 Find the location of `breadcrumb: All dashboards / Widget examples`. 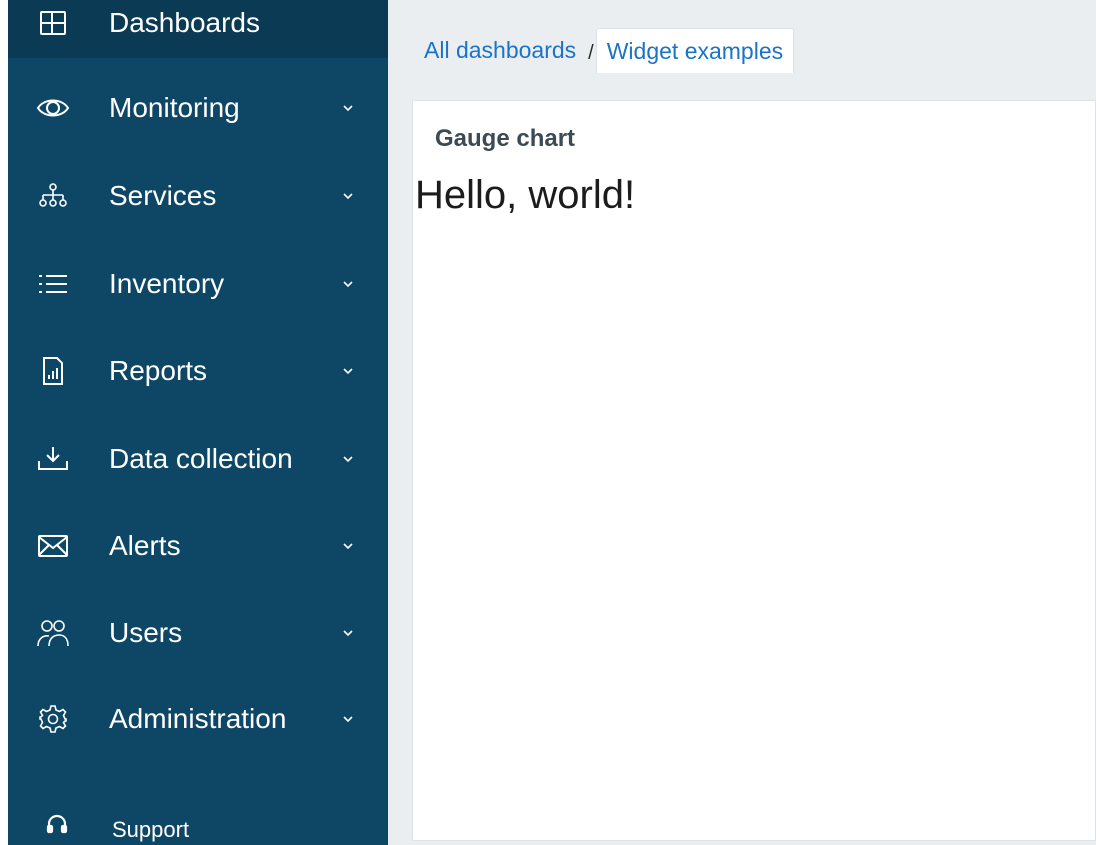

breadcrumb: All dashboards / Widget examples is located at coordinates (604, 50).